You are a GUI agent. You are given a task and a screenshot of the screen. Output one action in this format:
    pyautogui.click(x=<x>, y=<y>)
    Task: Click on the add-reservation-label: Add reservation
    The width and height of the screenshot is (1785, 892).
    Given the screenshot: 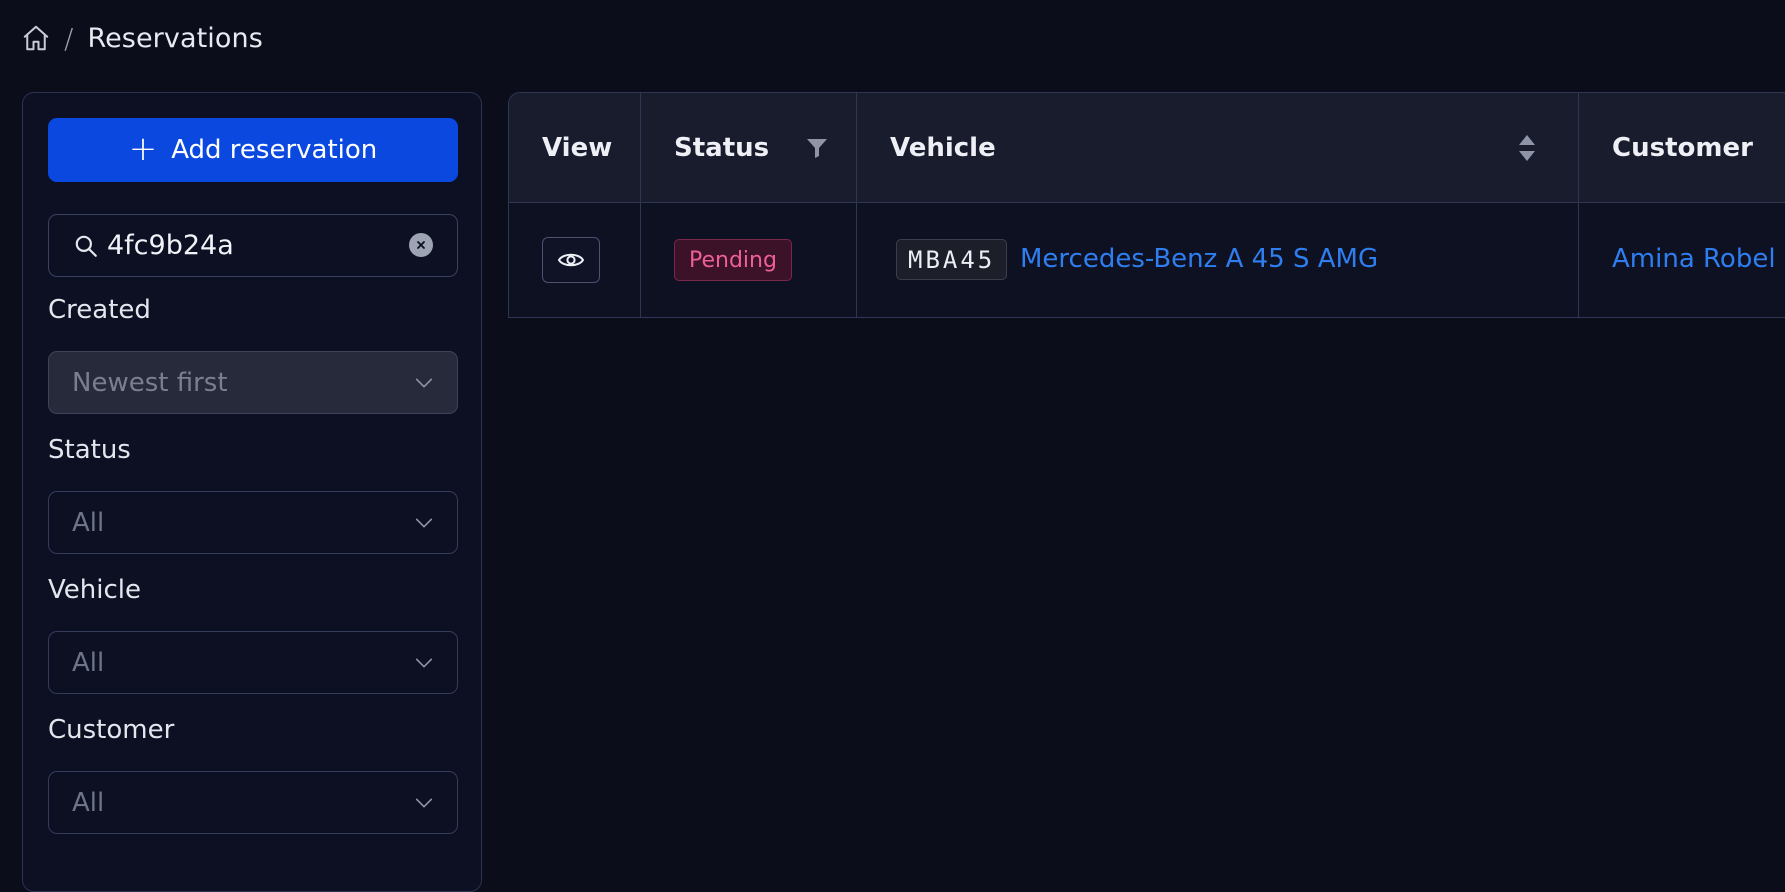 What is the action you would take?
    pyautogui.click(x=274, y=150)
    